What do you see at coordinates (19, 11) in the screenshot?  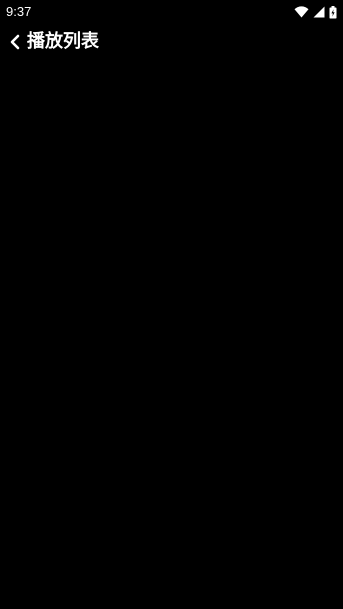 I see `status-time: 9:37` at bounding box center [19, 11].